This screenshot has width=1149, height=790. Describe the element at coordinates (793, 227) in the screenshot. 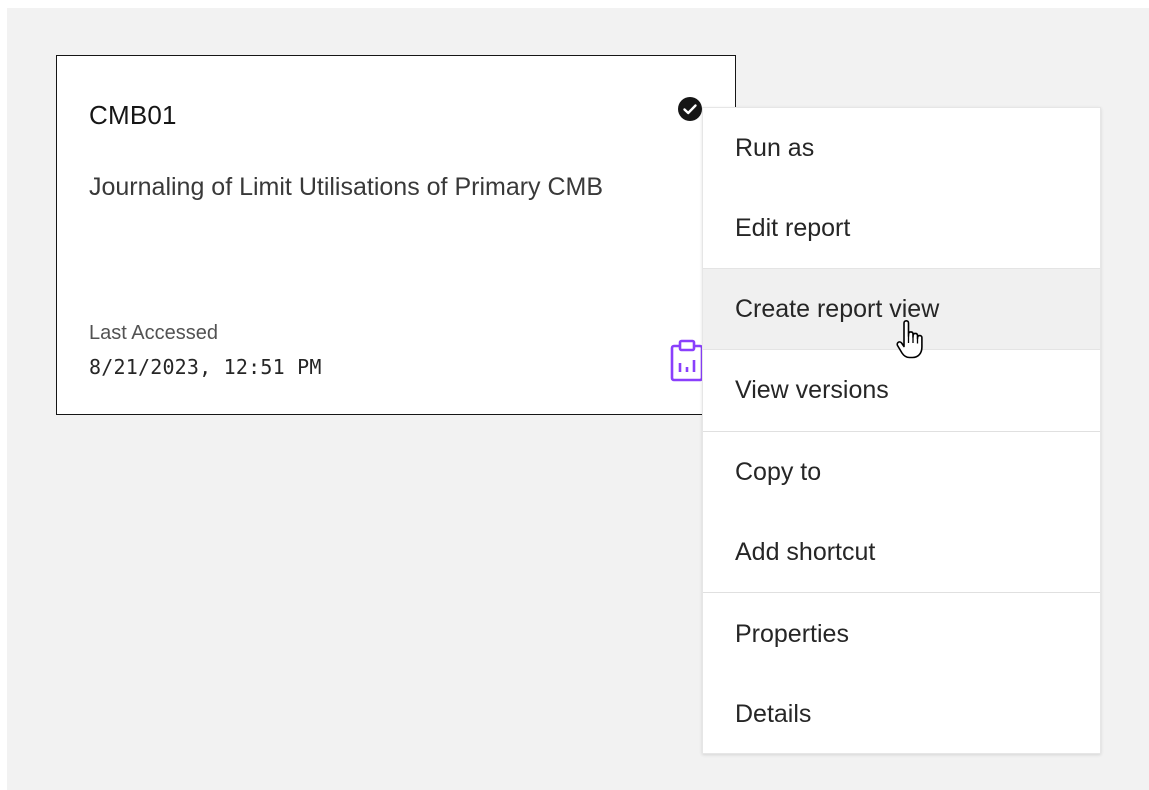

I see `menu-item-label: Edit report` at that location.